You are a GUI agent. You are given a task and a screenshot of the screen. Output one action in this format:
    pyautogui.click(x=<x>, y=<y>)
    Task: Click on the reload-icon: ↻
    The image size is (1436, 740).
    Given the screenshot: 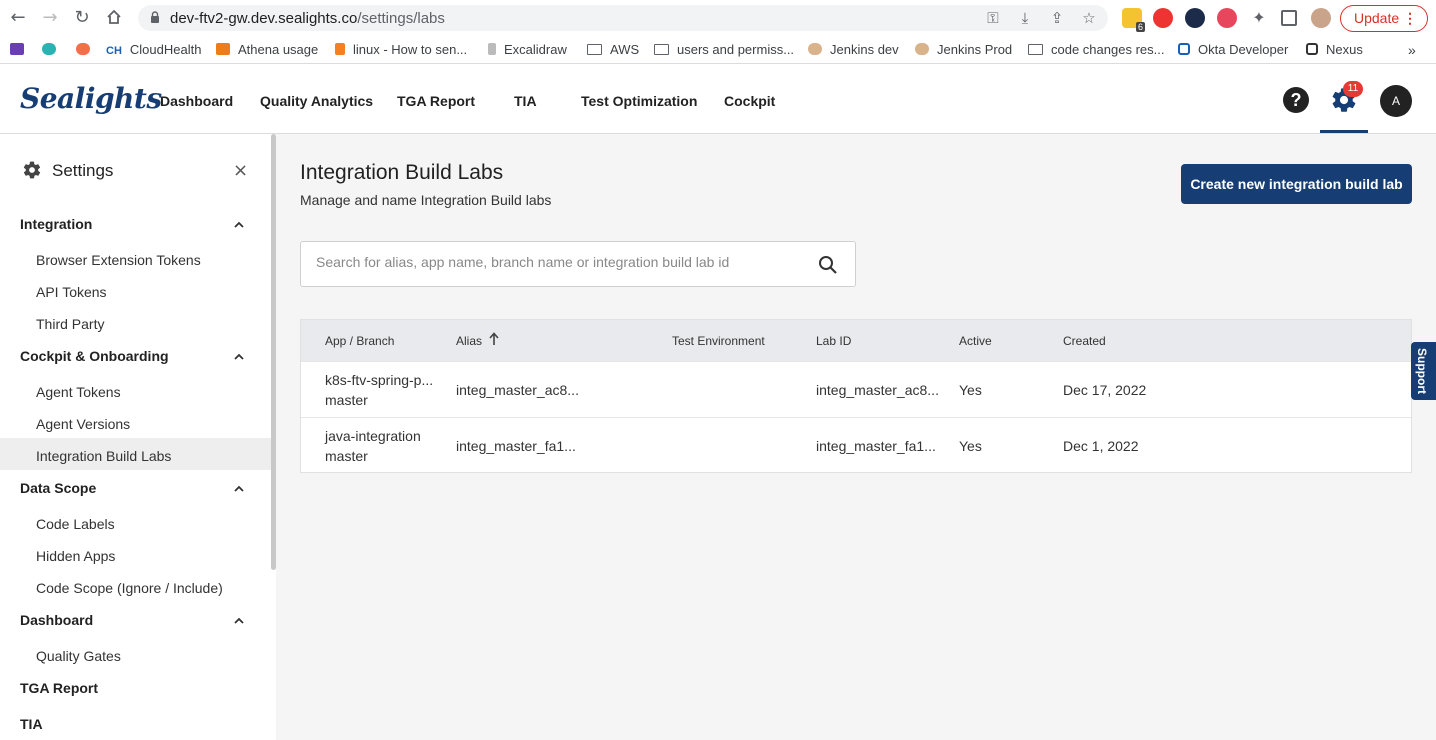 What is the action you would take?
    pyautogui.click(x=82, y=18)
    